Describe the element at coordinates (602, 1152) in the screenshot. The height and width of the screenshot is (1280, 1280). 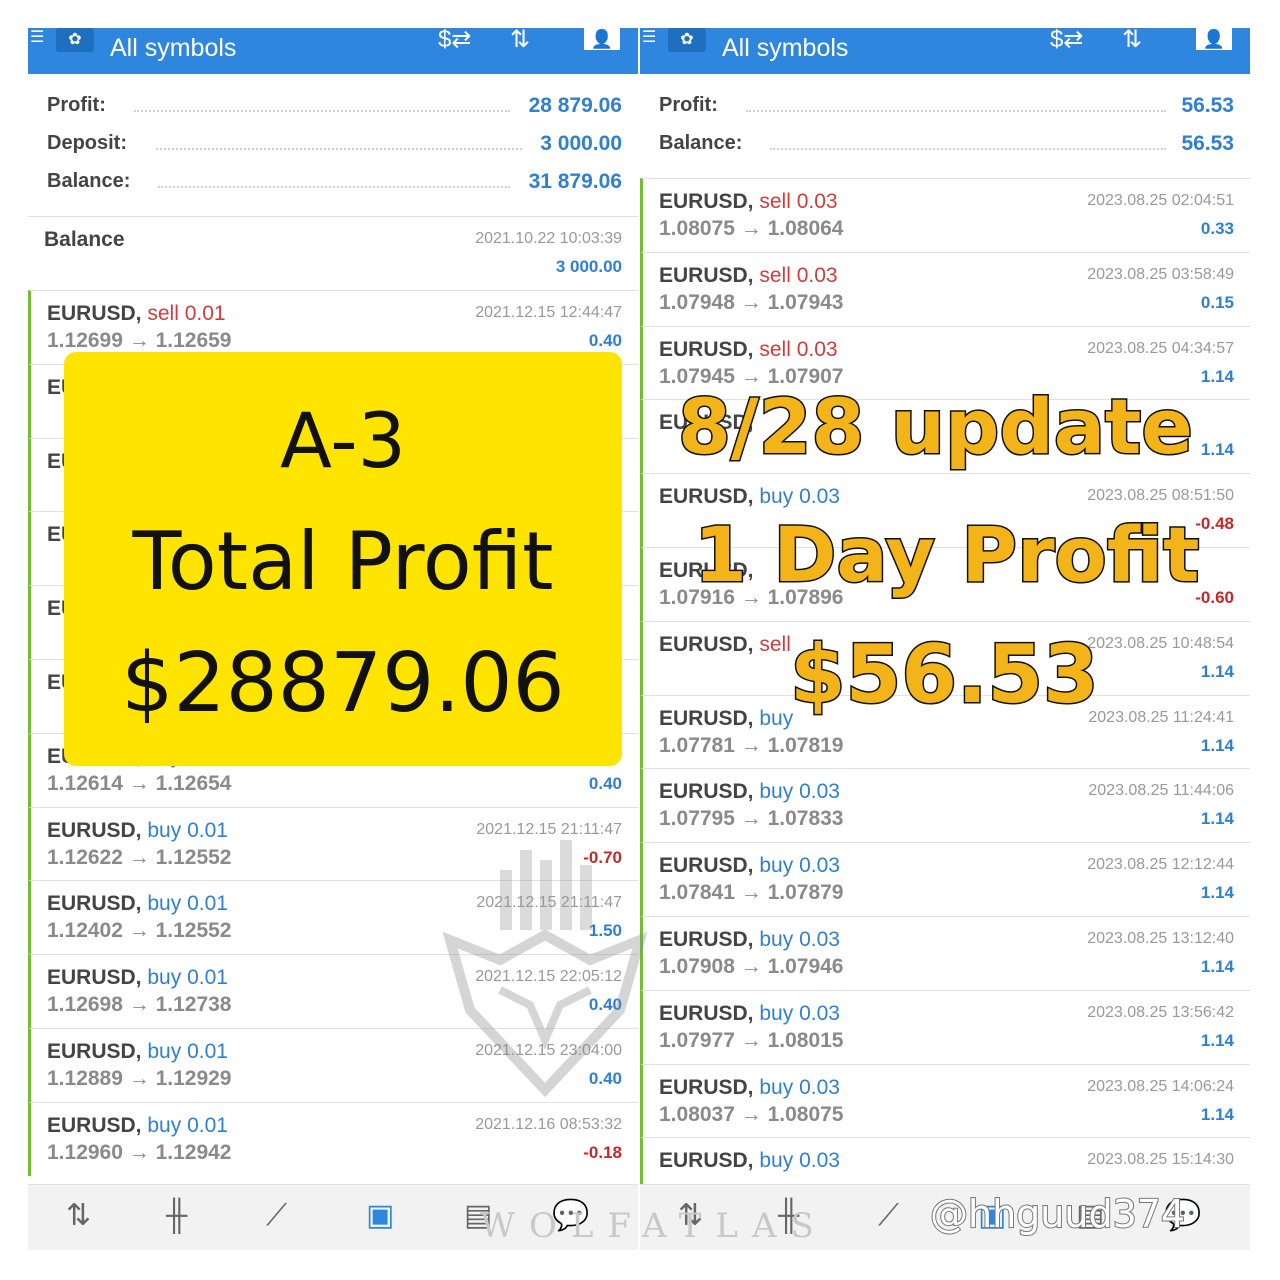
I see `deal-profit: -0.18` at that location.